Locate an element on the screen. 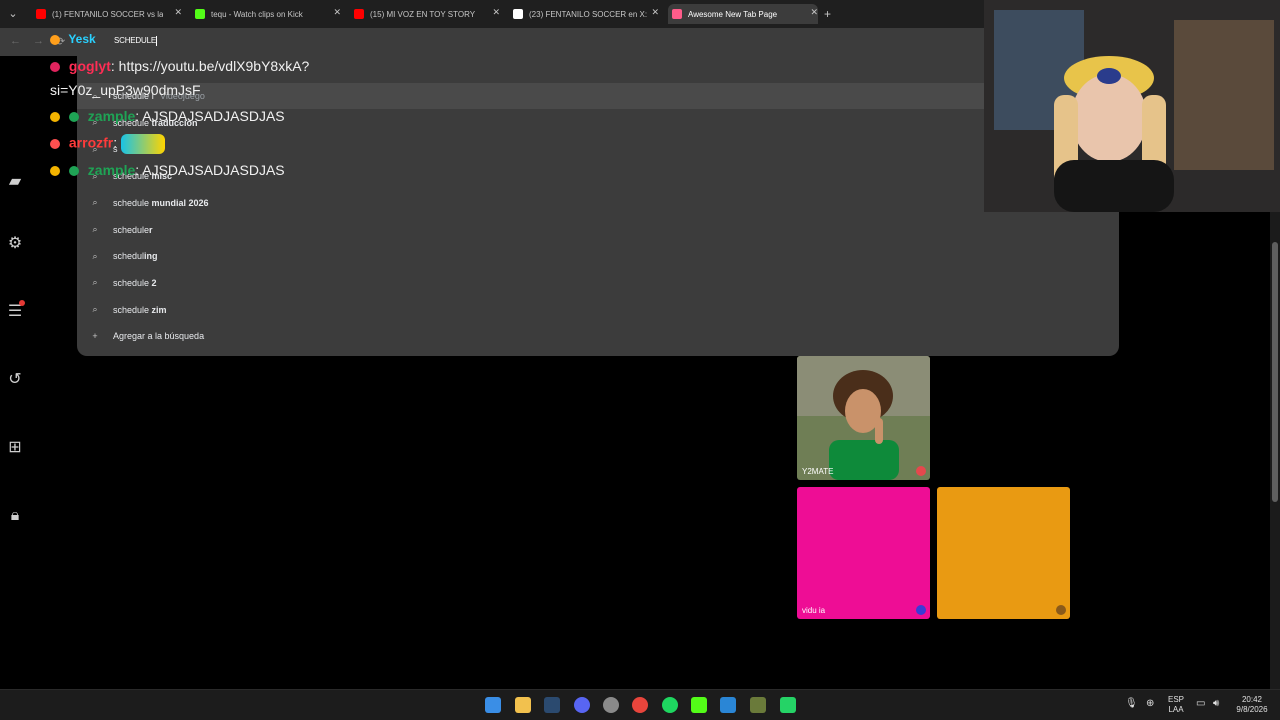  suggestion-completion: ing is located at coordinates (151, 256).